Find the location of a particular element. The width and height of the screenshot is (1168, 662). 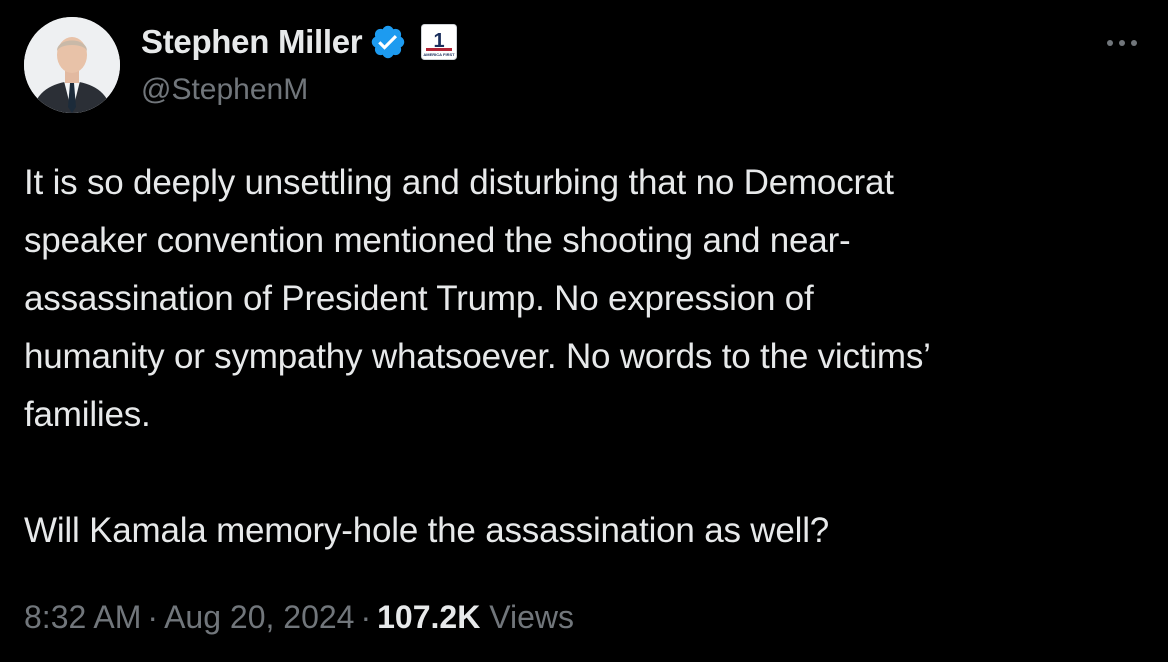

tweet-meta: 8:32 AM · Aug 20, 2024 · 107.2K Views is located at coordinates (299, 617).